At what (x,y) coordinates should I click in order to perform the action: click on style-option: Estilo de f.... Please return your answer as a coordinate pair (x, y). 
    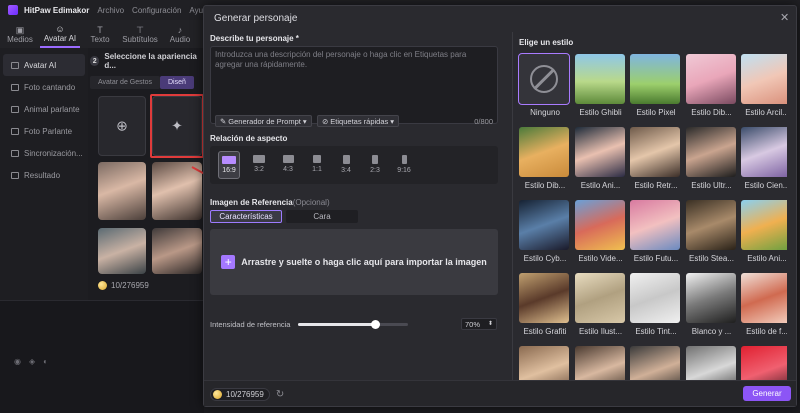
    Looking at the image, I should click on (764, 304).